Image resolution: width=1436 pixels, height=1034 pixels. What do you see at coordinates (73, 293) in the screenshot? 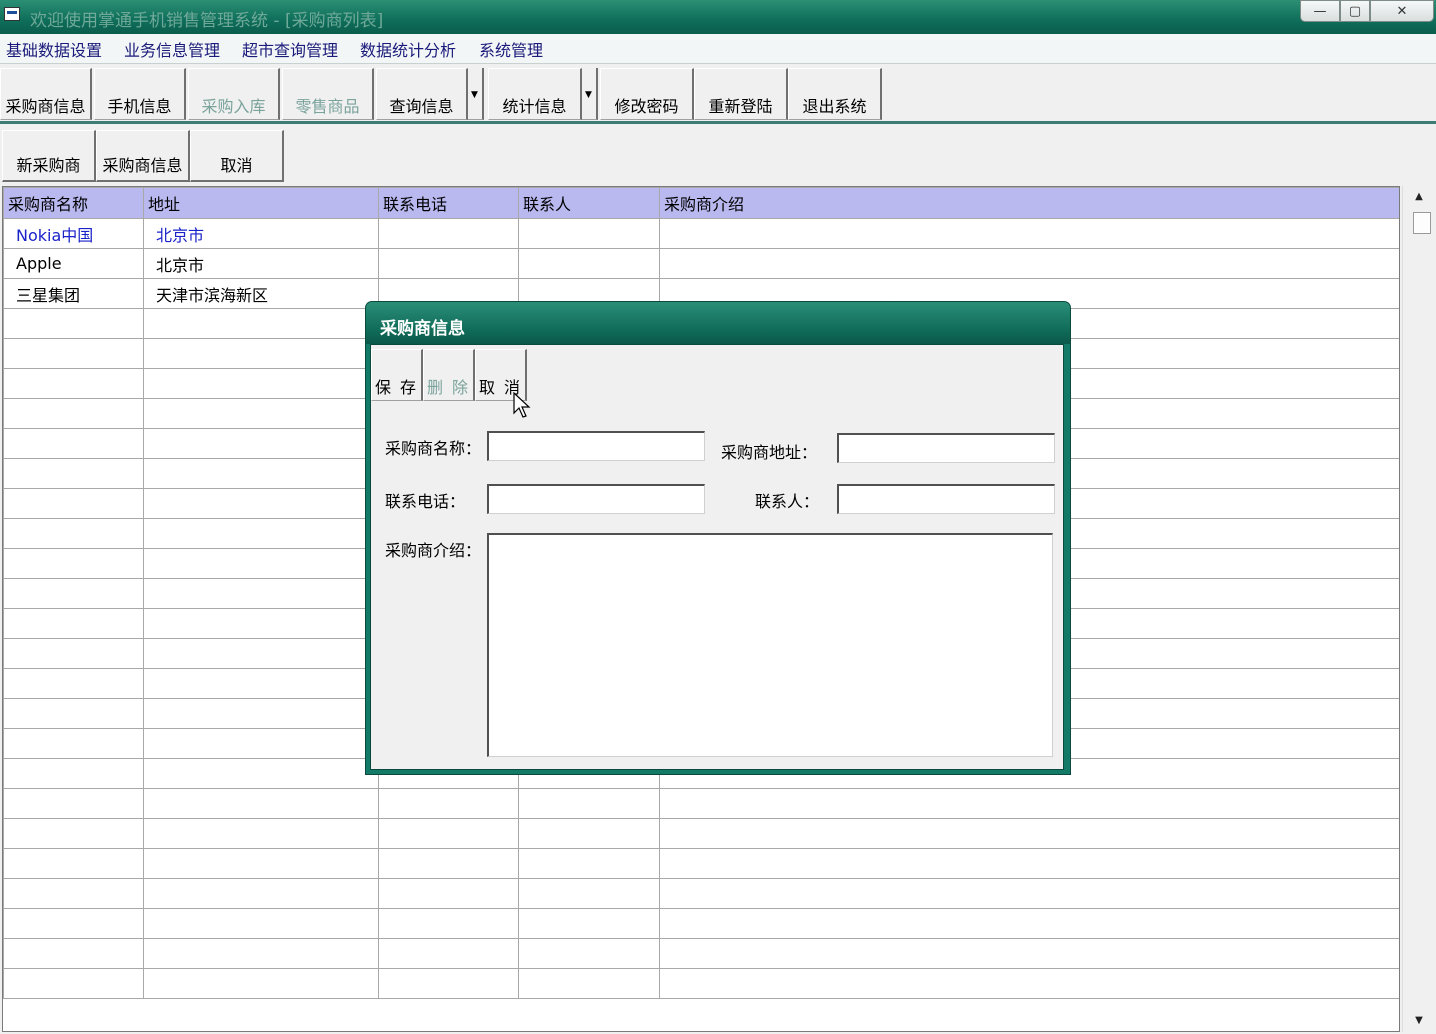
I see `table-cell: 三星集团` at bounding box center [73, 293].